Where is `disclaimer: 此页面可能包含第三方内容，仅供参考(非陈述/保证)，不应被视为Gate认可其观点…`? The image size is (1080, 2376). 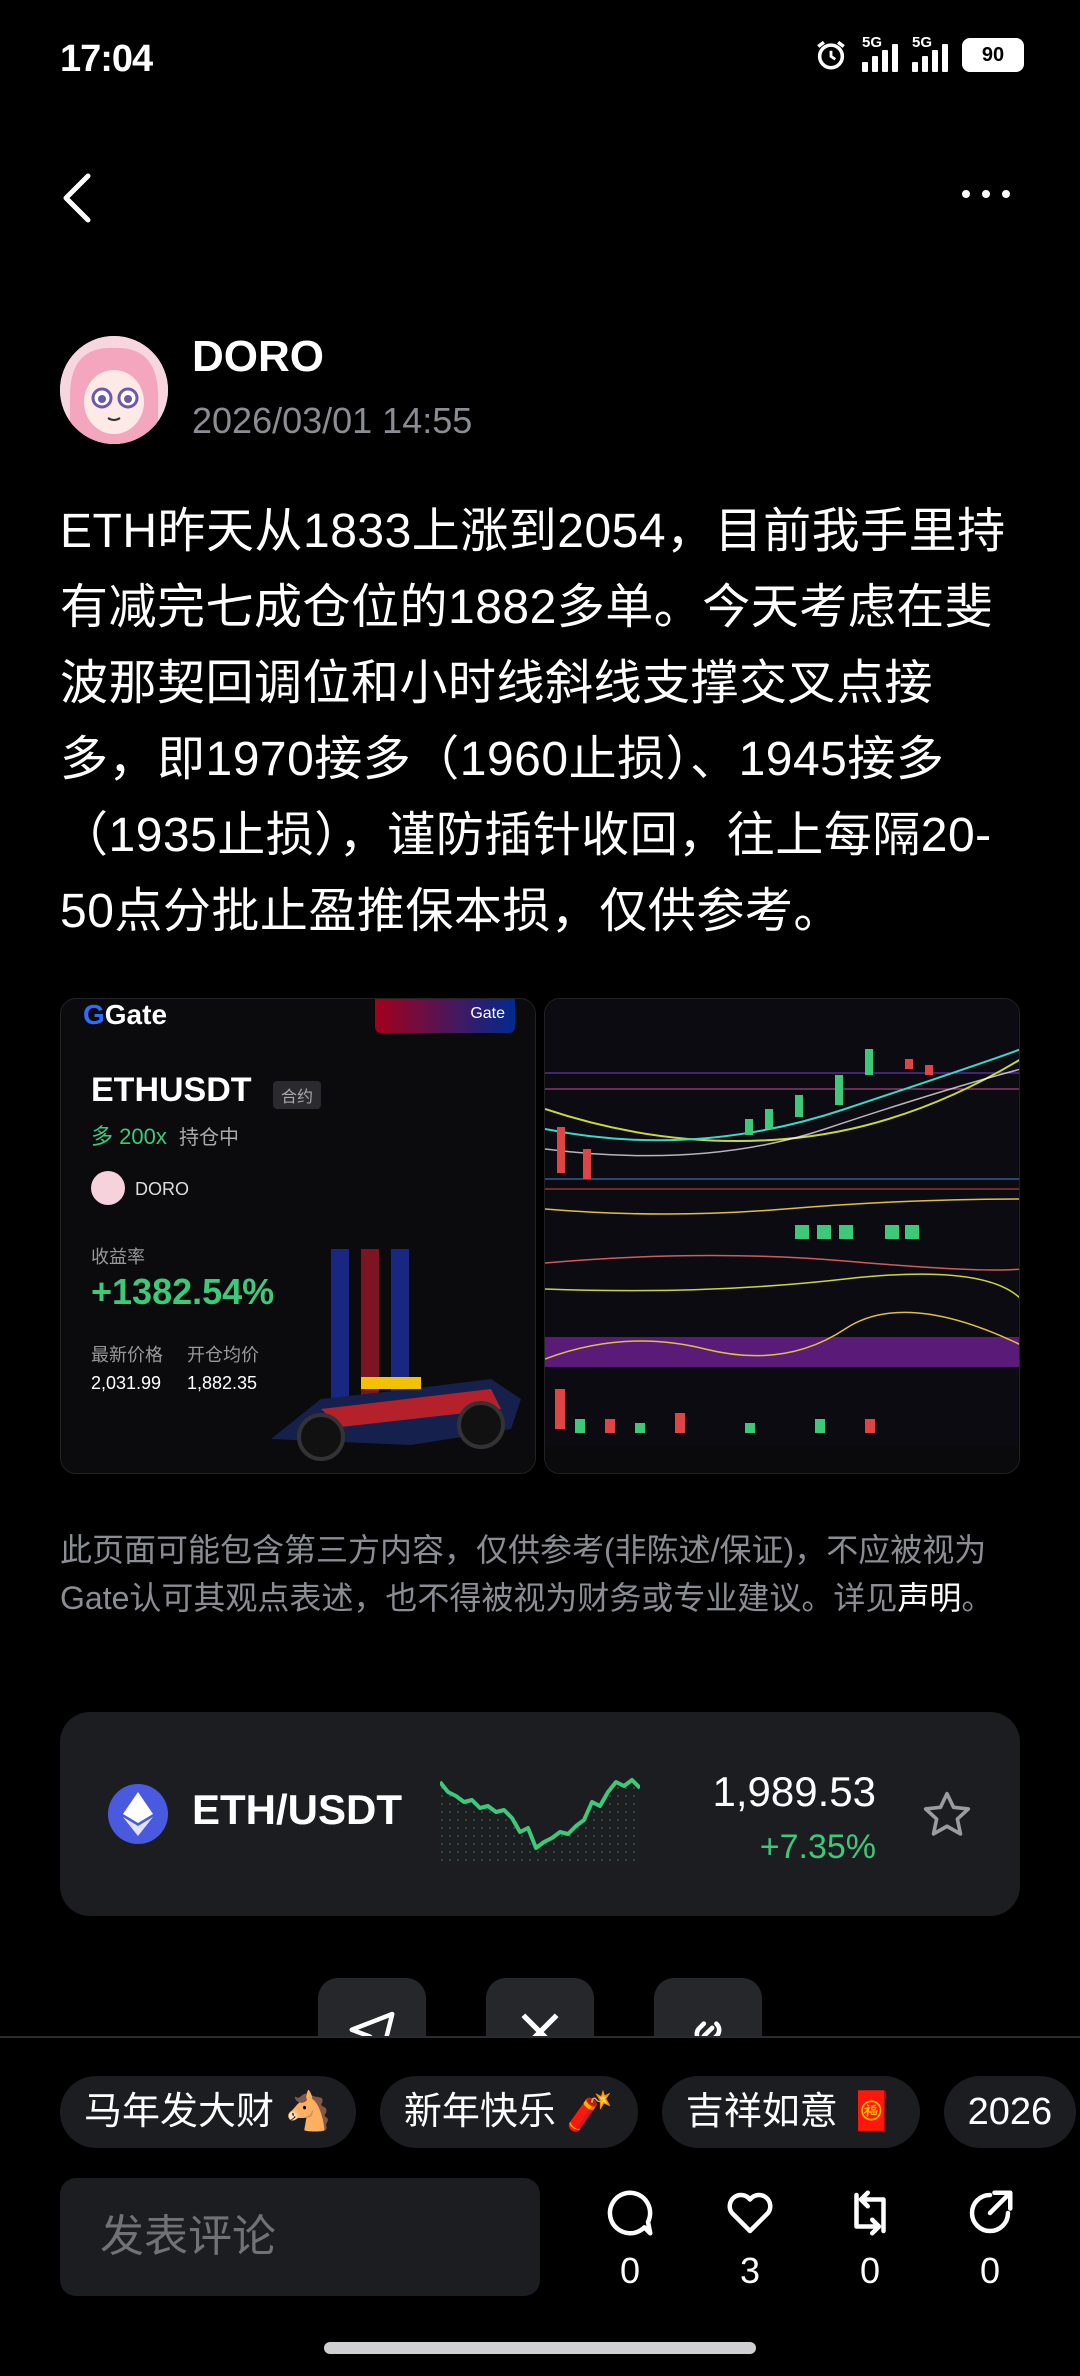
disclaimer: 此页面可能包含第三方内容，仅供参考(非陈述/保证)，不应被视为Gate认可其观点… is located at coordinates (527, 1574).